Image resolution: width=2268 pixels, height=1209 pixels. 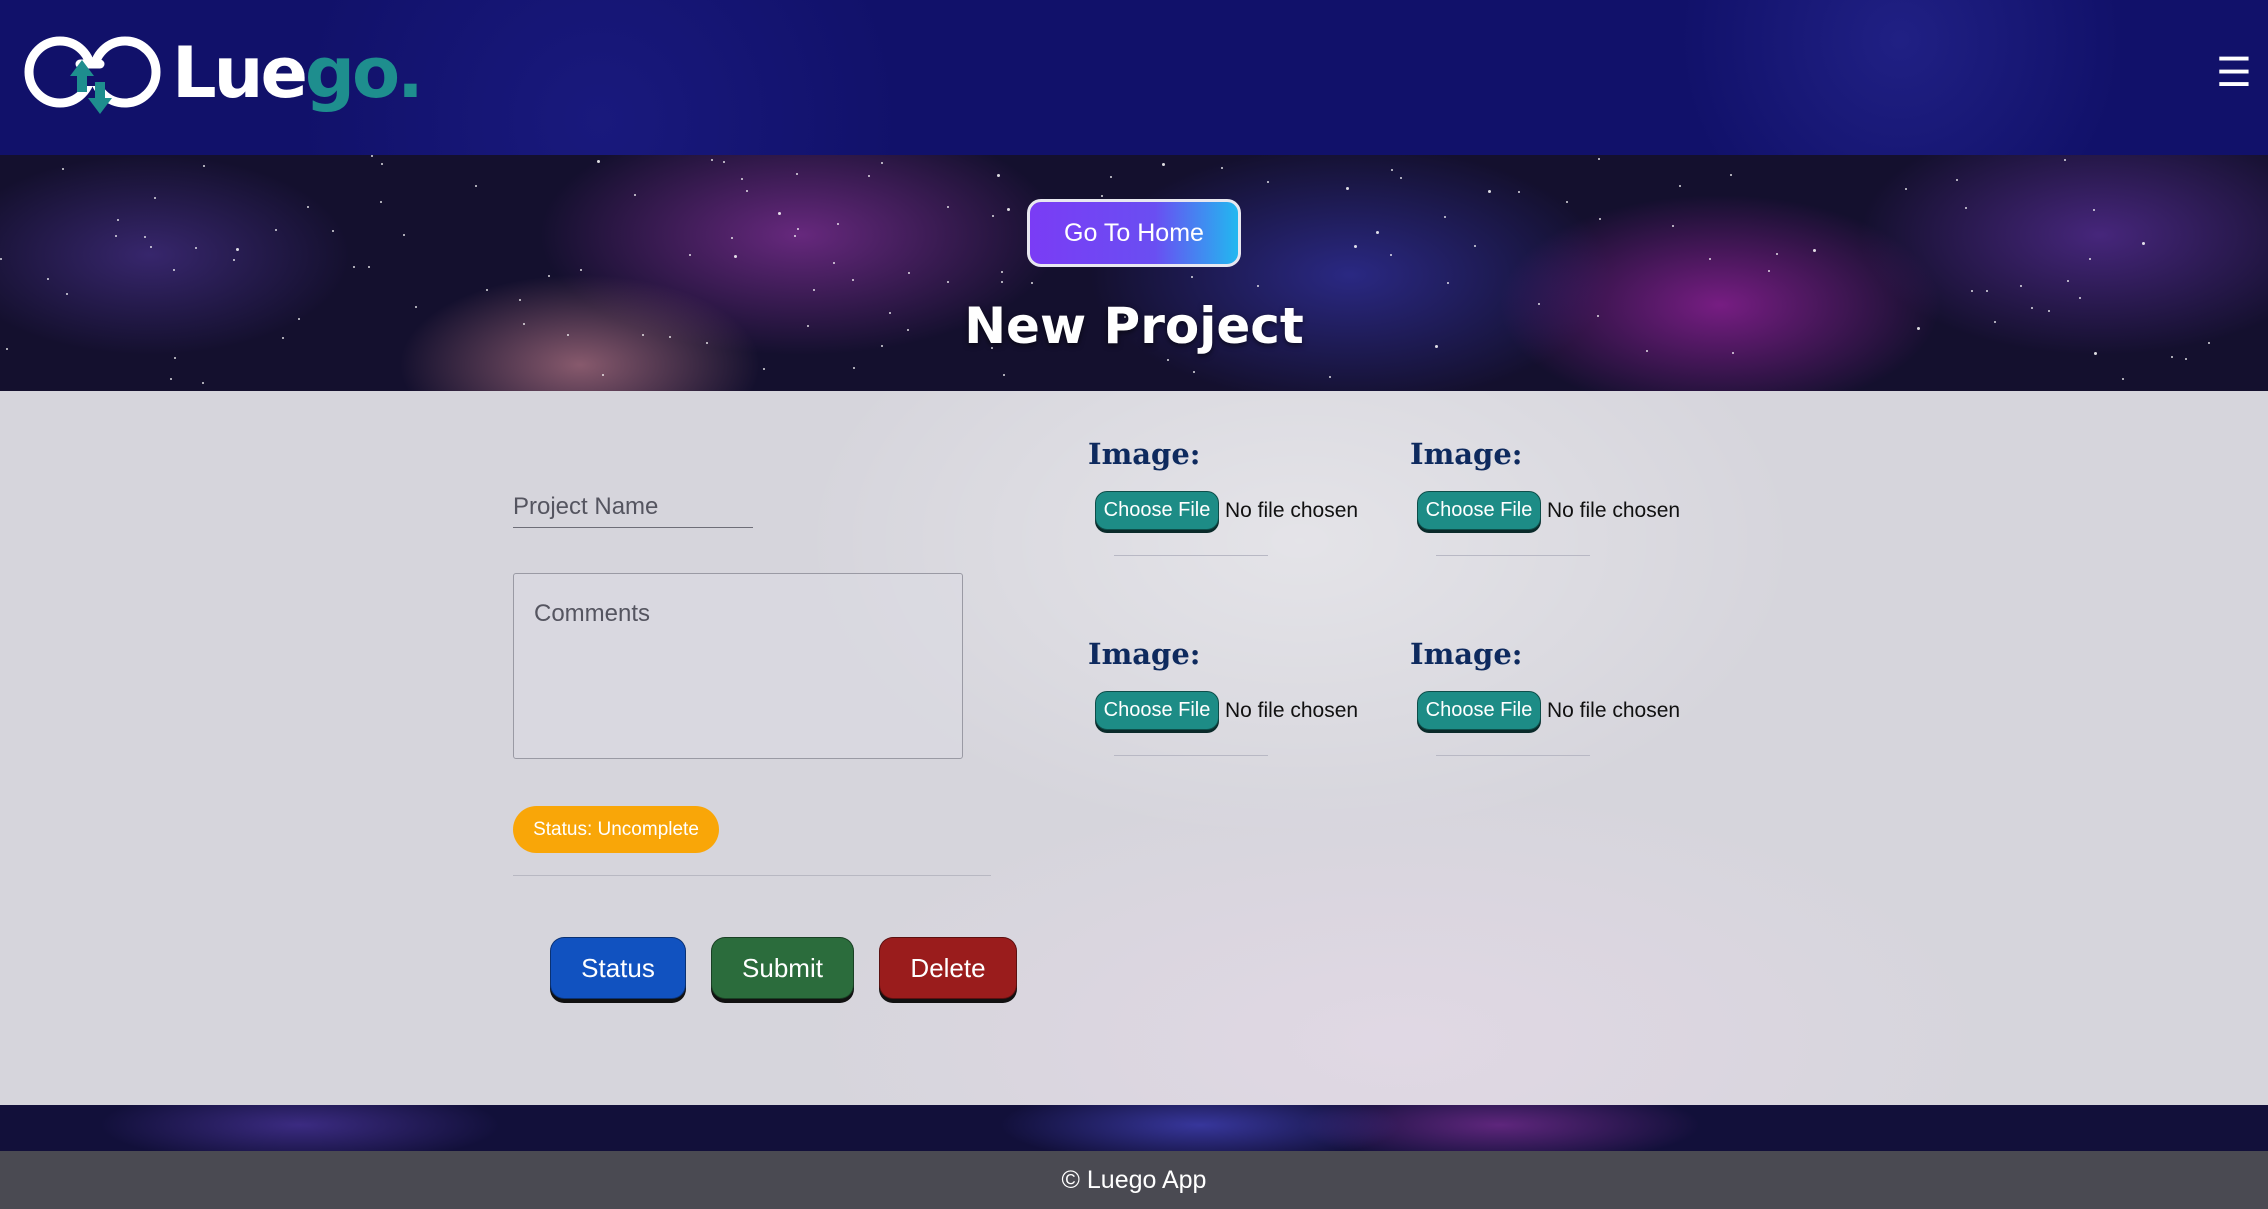 I want to click on logo-wordmark: Luego., so click(x=298, y=73).